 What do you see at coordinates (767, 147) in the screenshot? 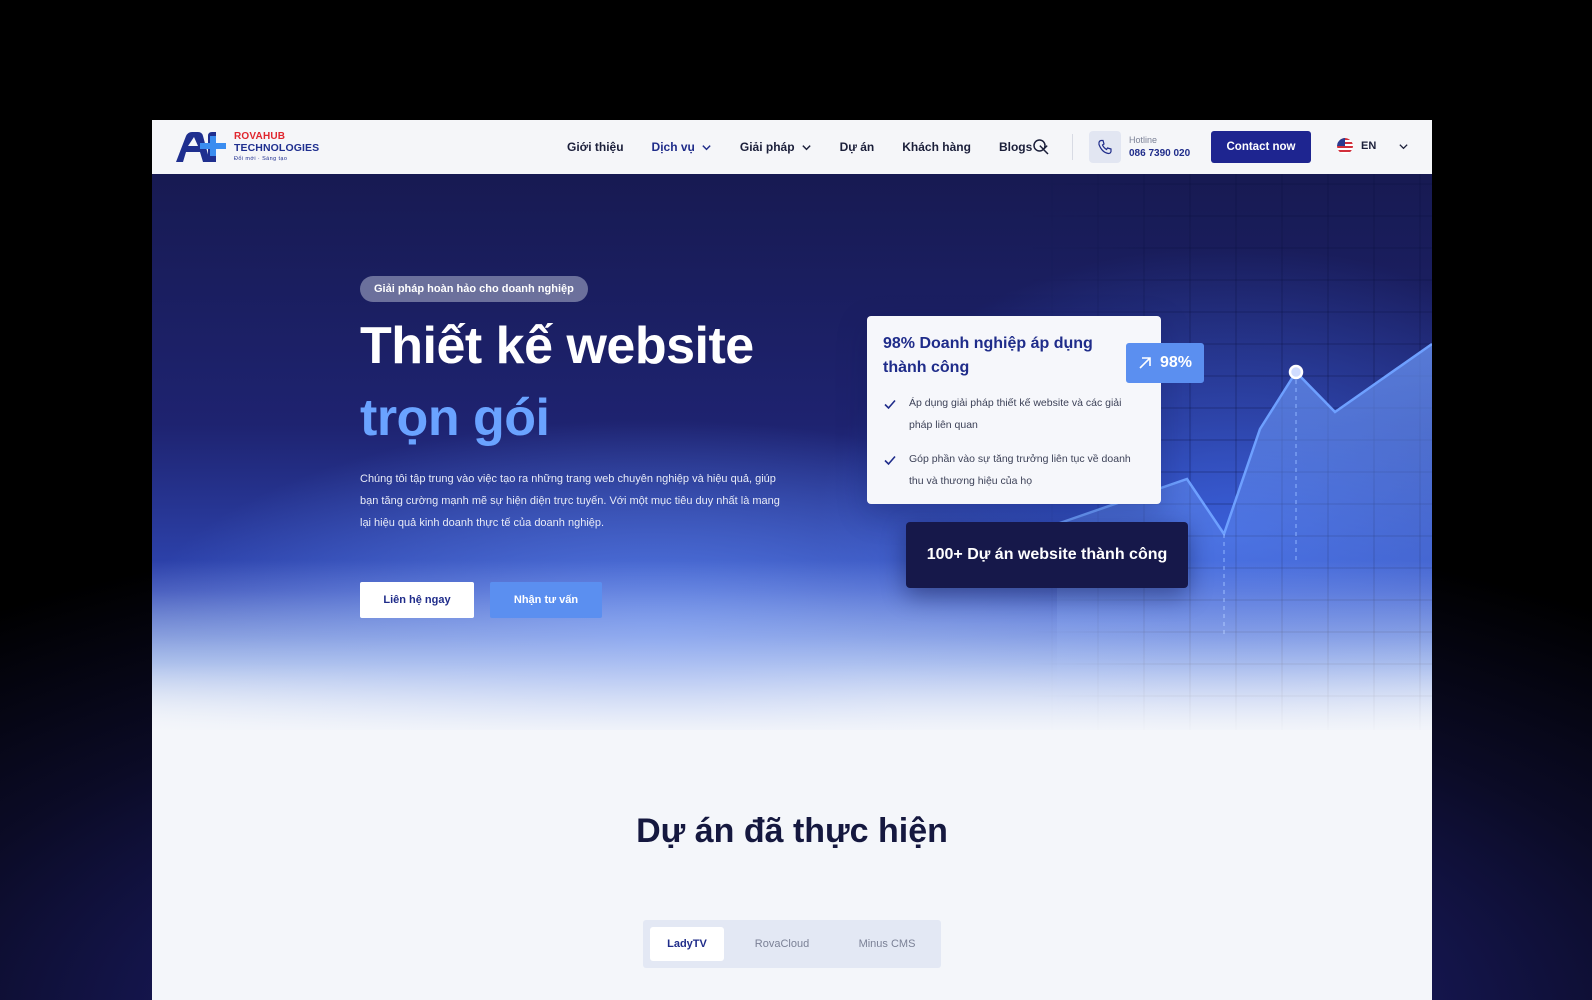
I see `nav-label: Giải pháp` at bounding box center [767, 147].